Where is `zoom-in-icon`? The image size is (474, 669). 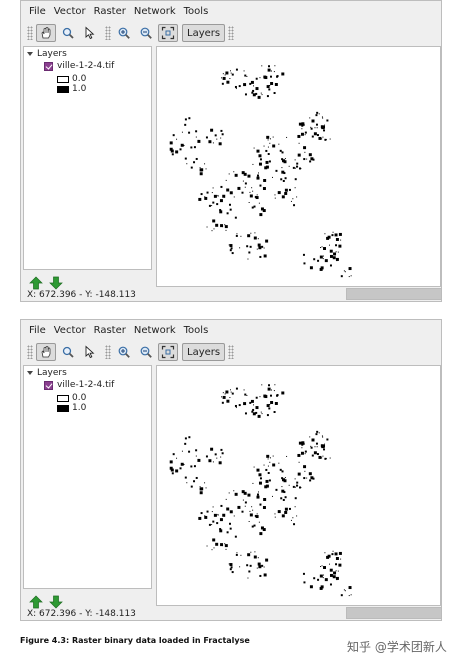 zoom-in-icon is located at coordinates (124, 352).